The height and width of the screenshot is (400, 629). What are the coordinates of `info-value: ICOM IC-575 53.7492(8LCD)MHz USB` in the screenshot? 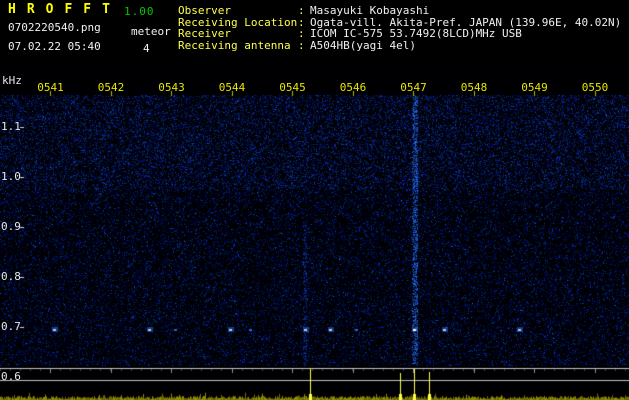 It's located at (416, 33).